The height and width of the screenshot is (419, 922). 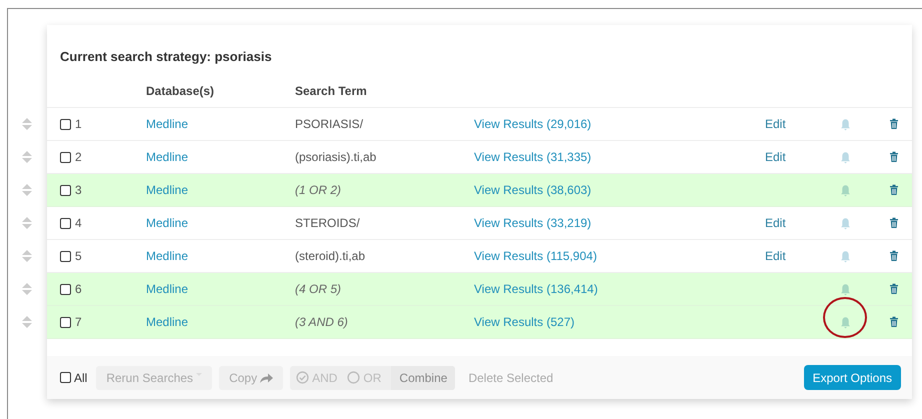 I want to click on view-results-link: View Results (136,414), so click(x=536, y=289).